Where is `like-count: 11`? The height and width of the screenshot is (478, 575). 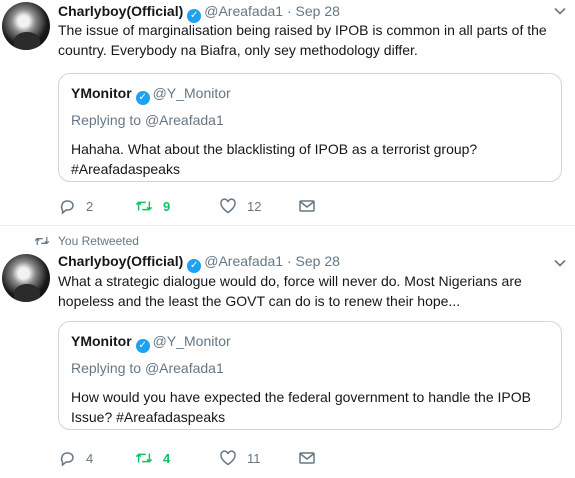
like-count: 11 is located at coordinates (254, 458).